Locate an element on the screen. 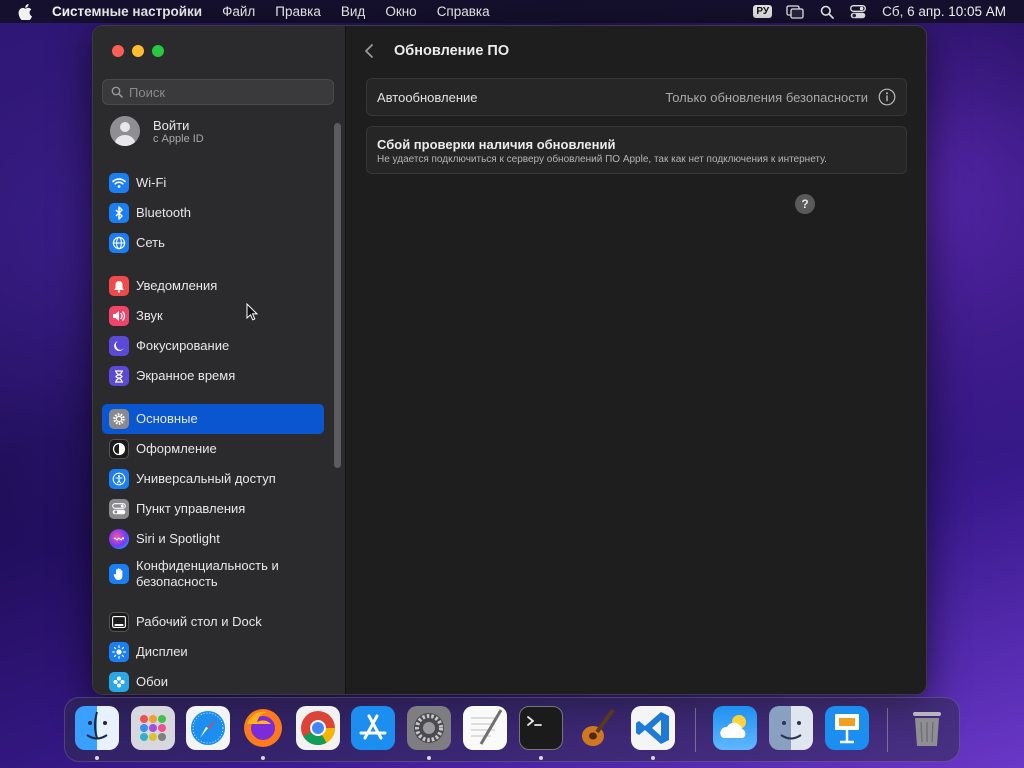 The image size is (1024, 768). finder-icon is located at coordinates (97, 728).